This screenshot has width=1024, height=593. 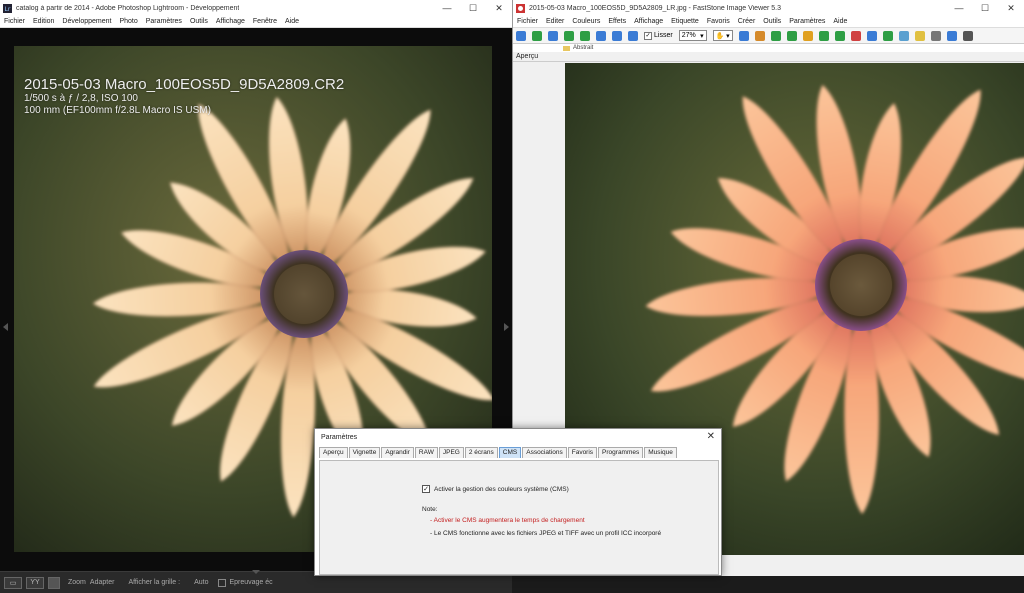 What do you see at coordinates (663, 35) in the screenshot?
I see `smooth-label: Lisser` at bounding box center [663, 35].